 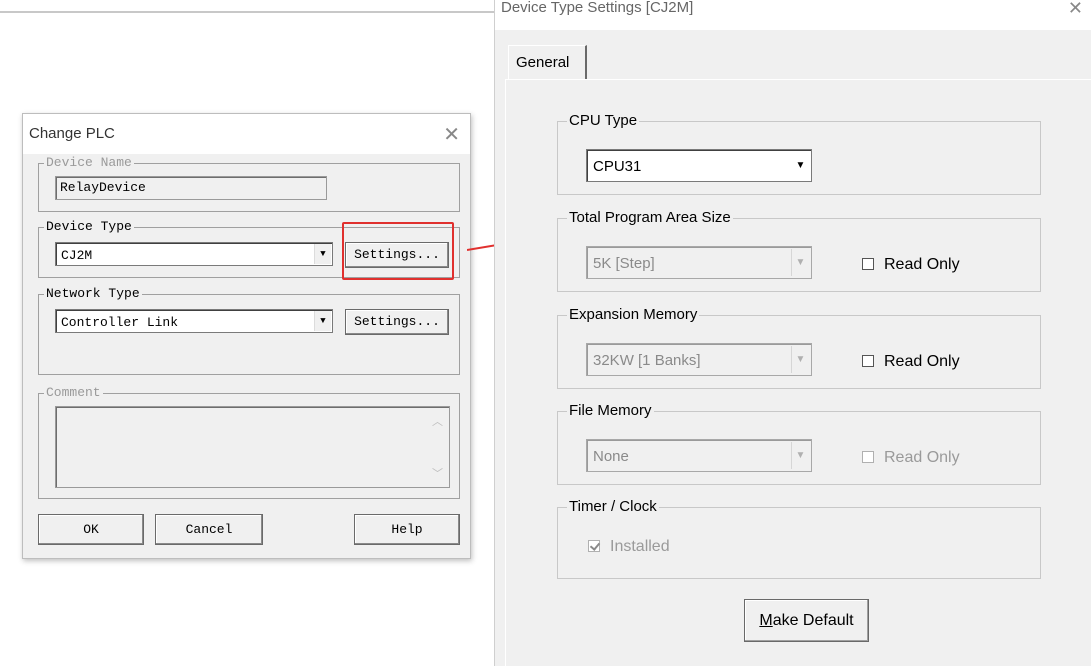 I want to click on installed-checkbox: Installed, so click(x=629, y=547).